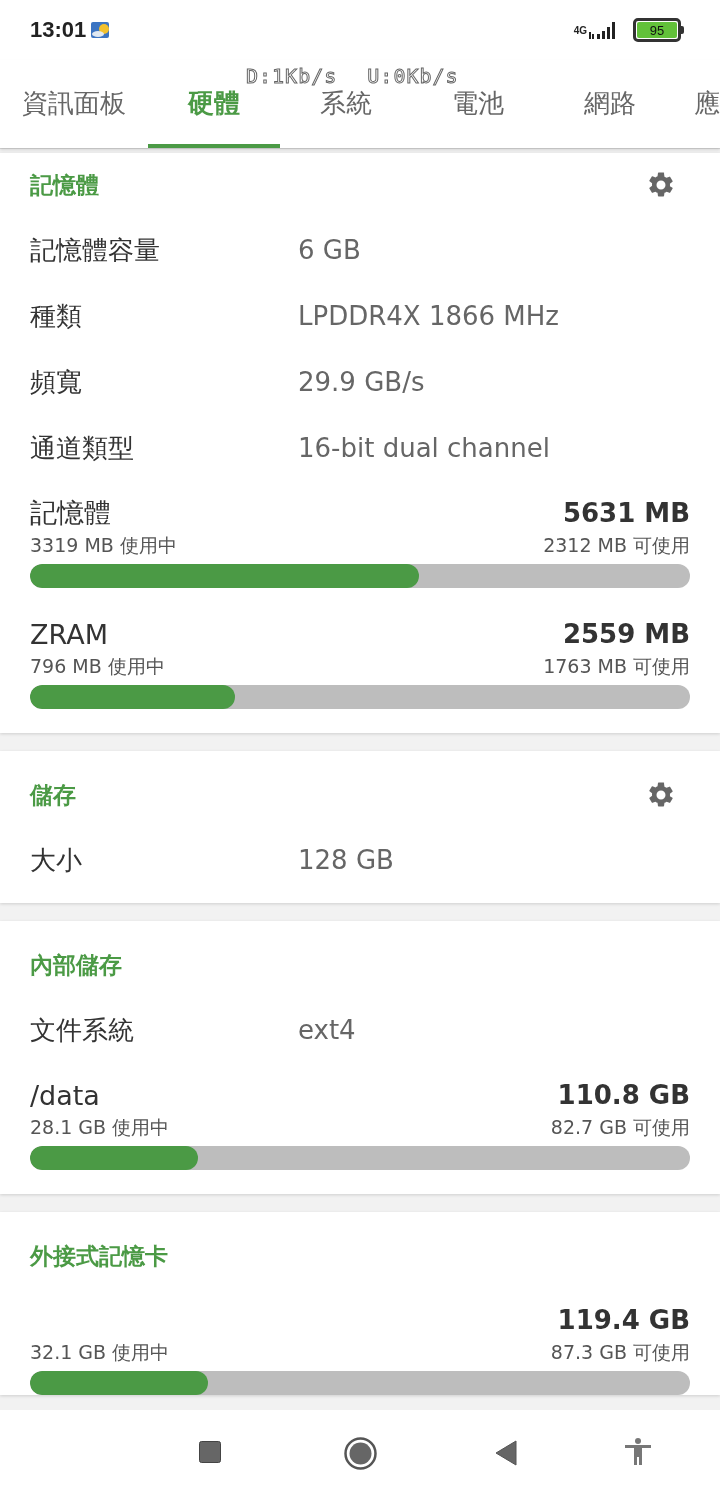  Describe the element at coordinates (82, 448) in the screenshot. I see `field-label: 通道類型` at that location.